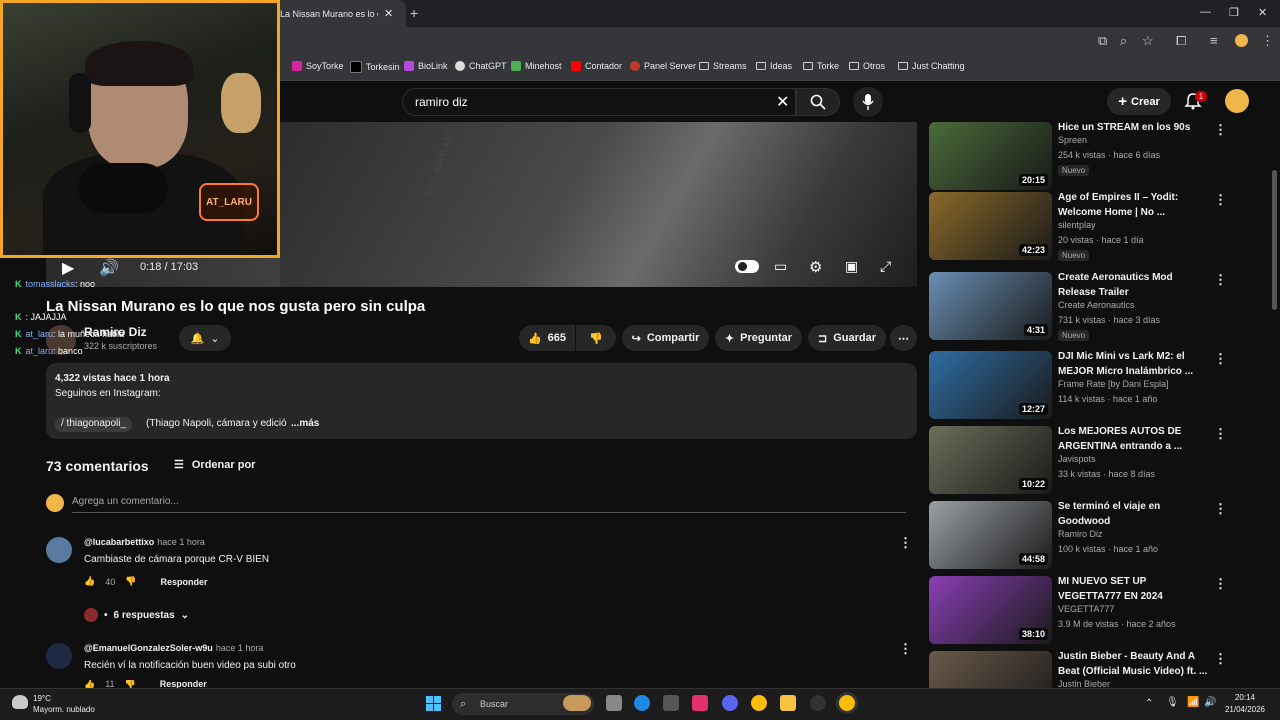 The image size is (1280, 720). Describe the element at coordinates (1245, 697) in the screenshot. I see `clock-time: 20:14` at that location.